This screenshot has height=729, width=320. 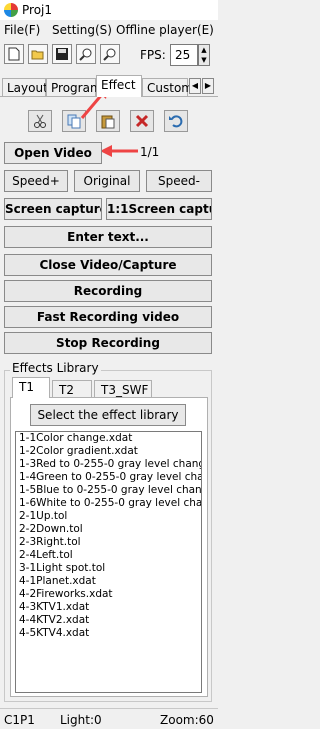 What do you see at coordinates (108, 568) in the screenshot?
I see `effects-list-item: 3-1Light spot.tol` at bounding box center [108, 568].